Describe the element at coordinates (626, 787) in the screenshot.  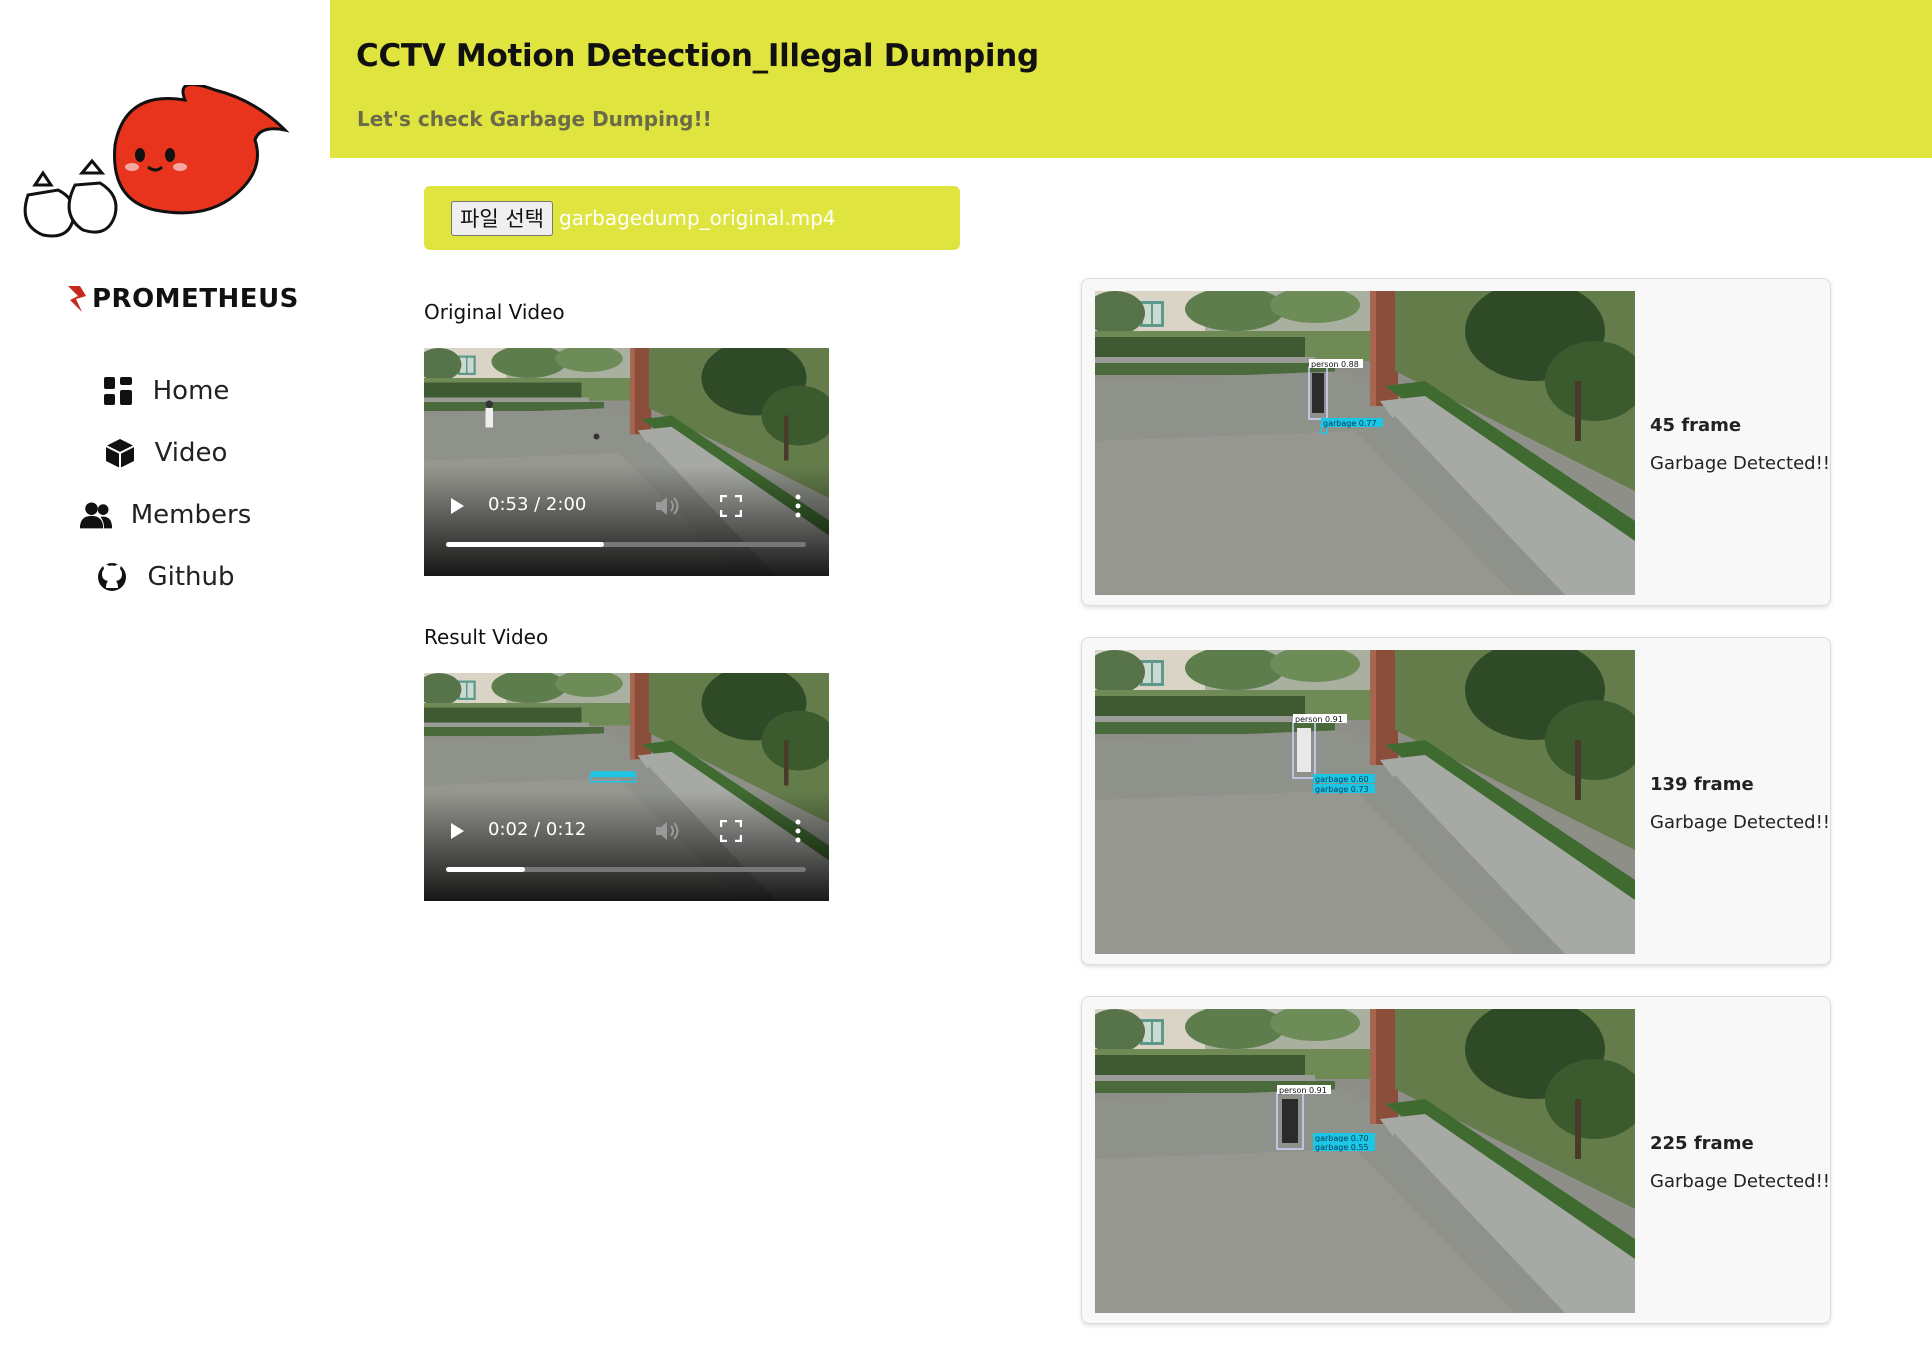
I see `result-video-player: 0:02 / 0:12` at that location.